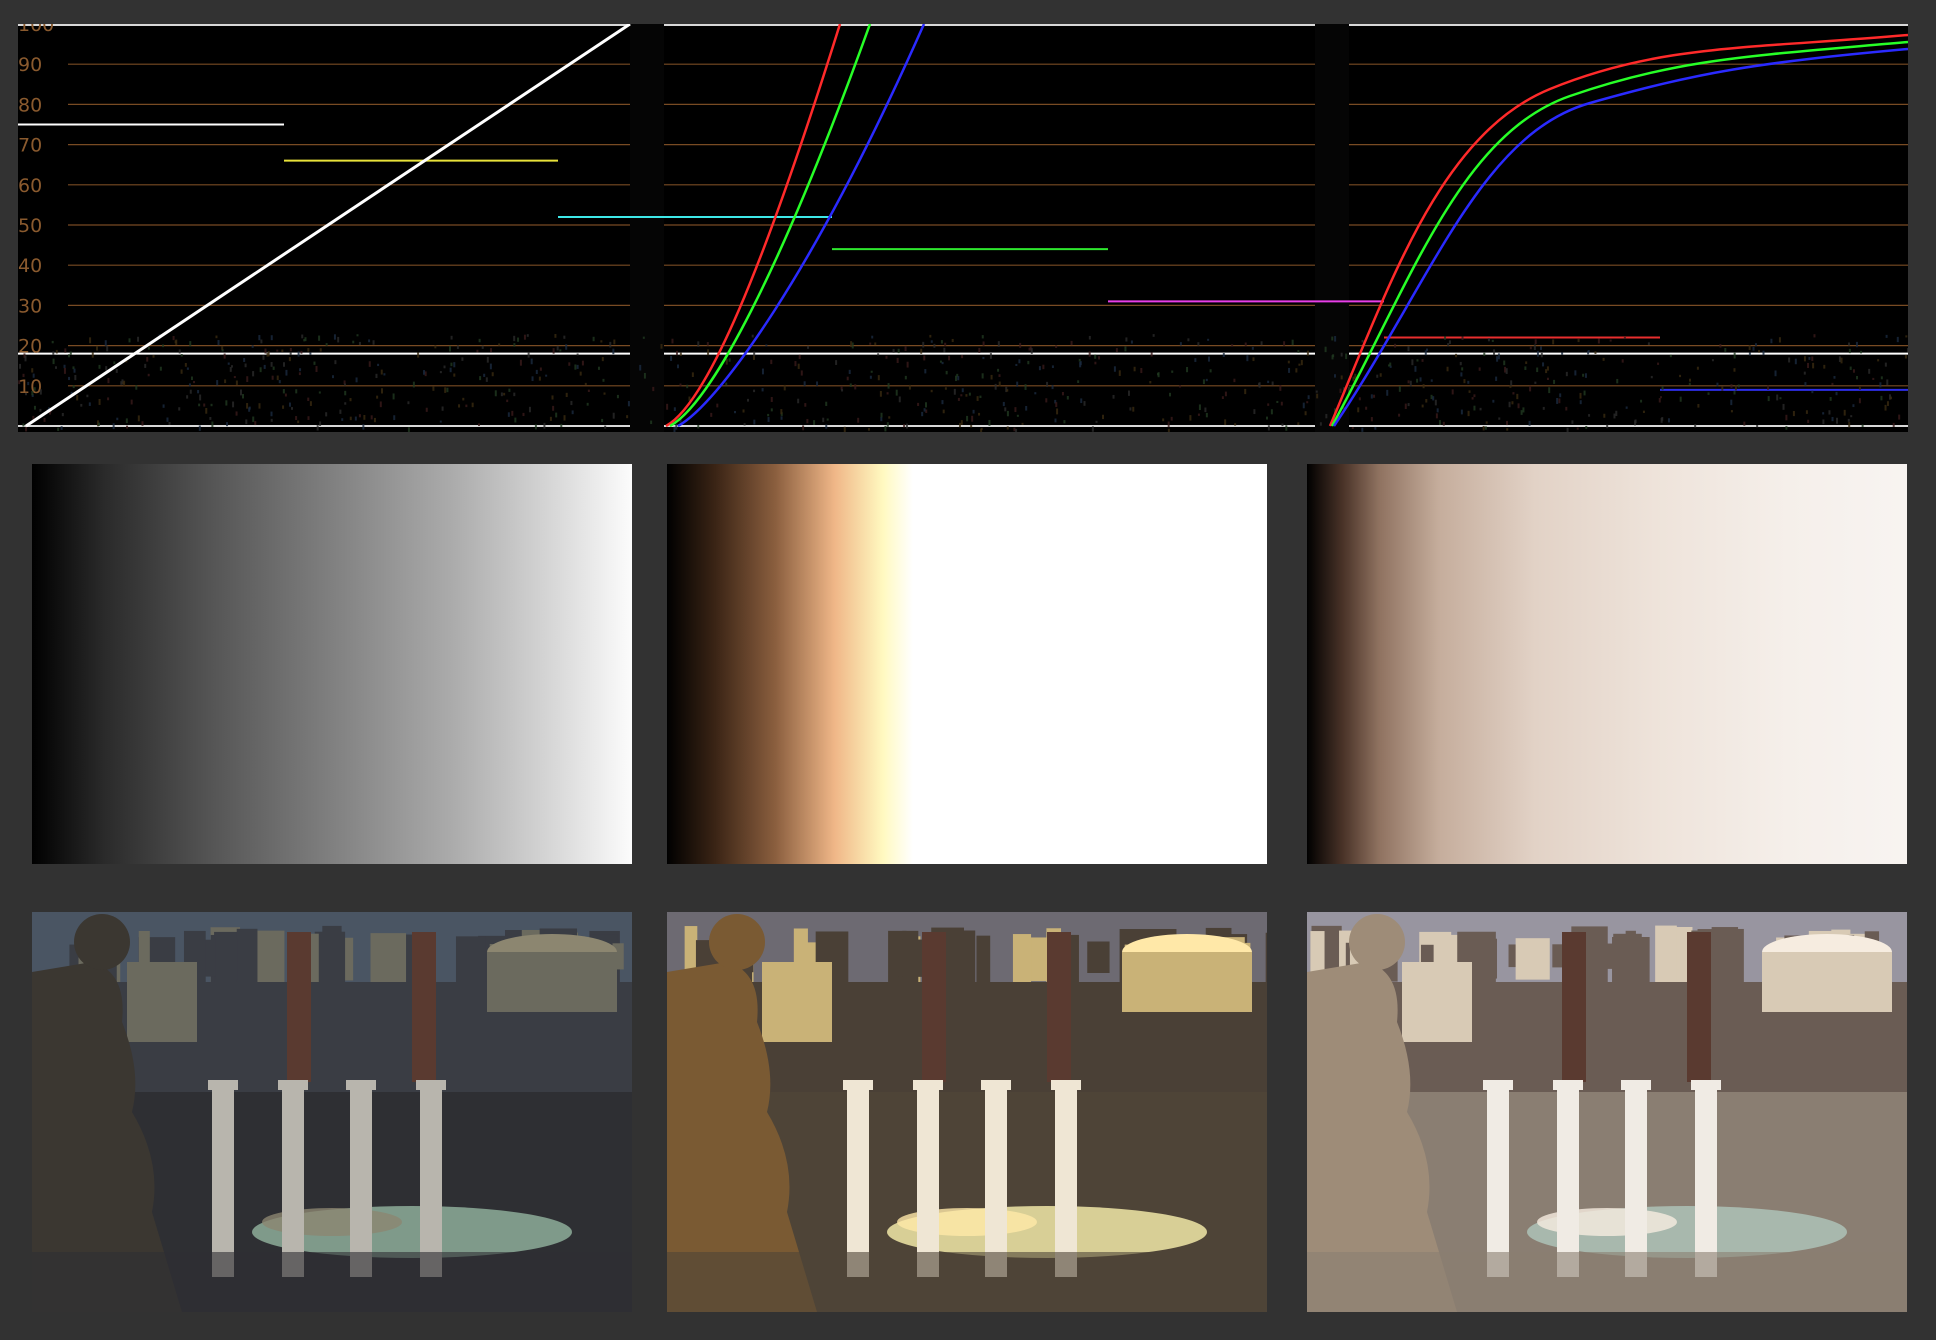 This screenshot has width=1936, height=1340. Describe the element at coordinates (1706, 1182) in the screenshot. I see `column` at that location.